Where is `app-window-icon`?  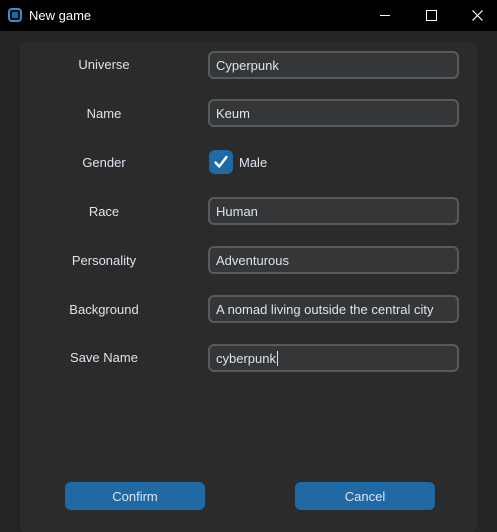
app-window-icon is located at coordinates (15, 15).